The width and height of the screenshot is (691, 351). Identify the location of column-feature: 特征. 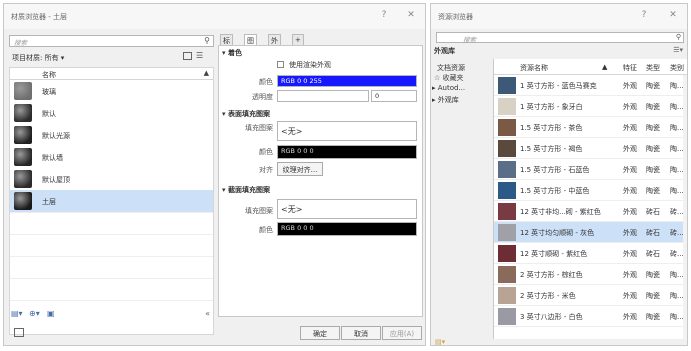
(630, 68).